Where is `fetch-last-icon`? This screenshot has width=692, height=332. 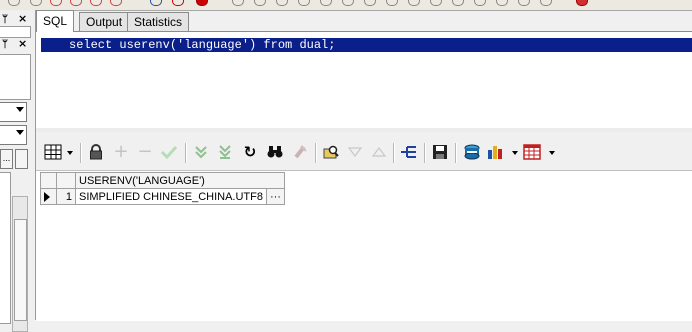
fetch-last-icon is located at coordinates (225, 152).